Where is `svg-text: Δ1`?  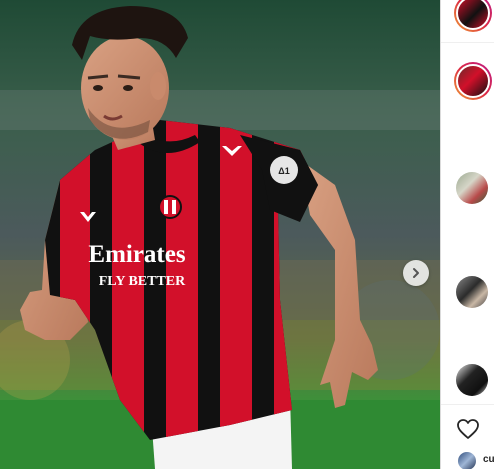
svg-text: Δ1 is located at coordinates (283, 171).